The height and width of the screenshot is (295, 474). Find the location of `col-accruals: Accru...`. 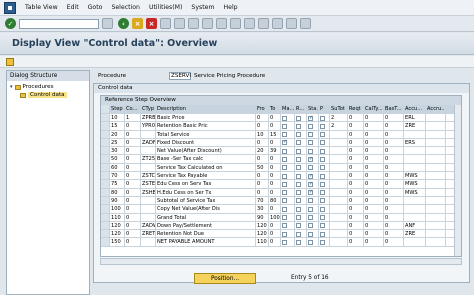

col-accruals: Accru... is located at coordinates (436, 109).